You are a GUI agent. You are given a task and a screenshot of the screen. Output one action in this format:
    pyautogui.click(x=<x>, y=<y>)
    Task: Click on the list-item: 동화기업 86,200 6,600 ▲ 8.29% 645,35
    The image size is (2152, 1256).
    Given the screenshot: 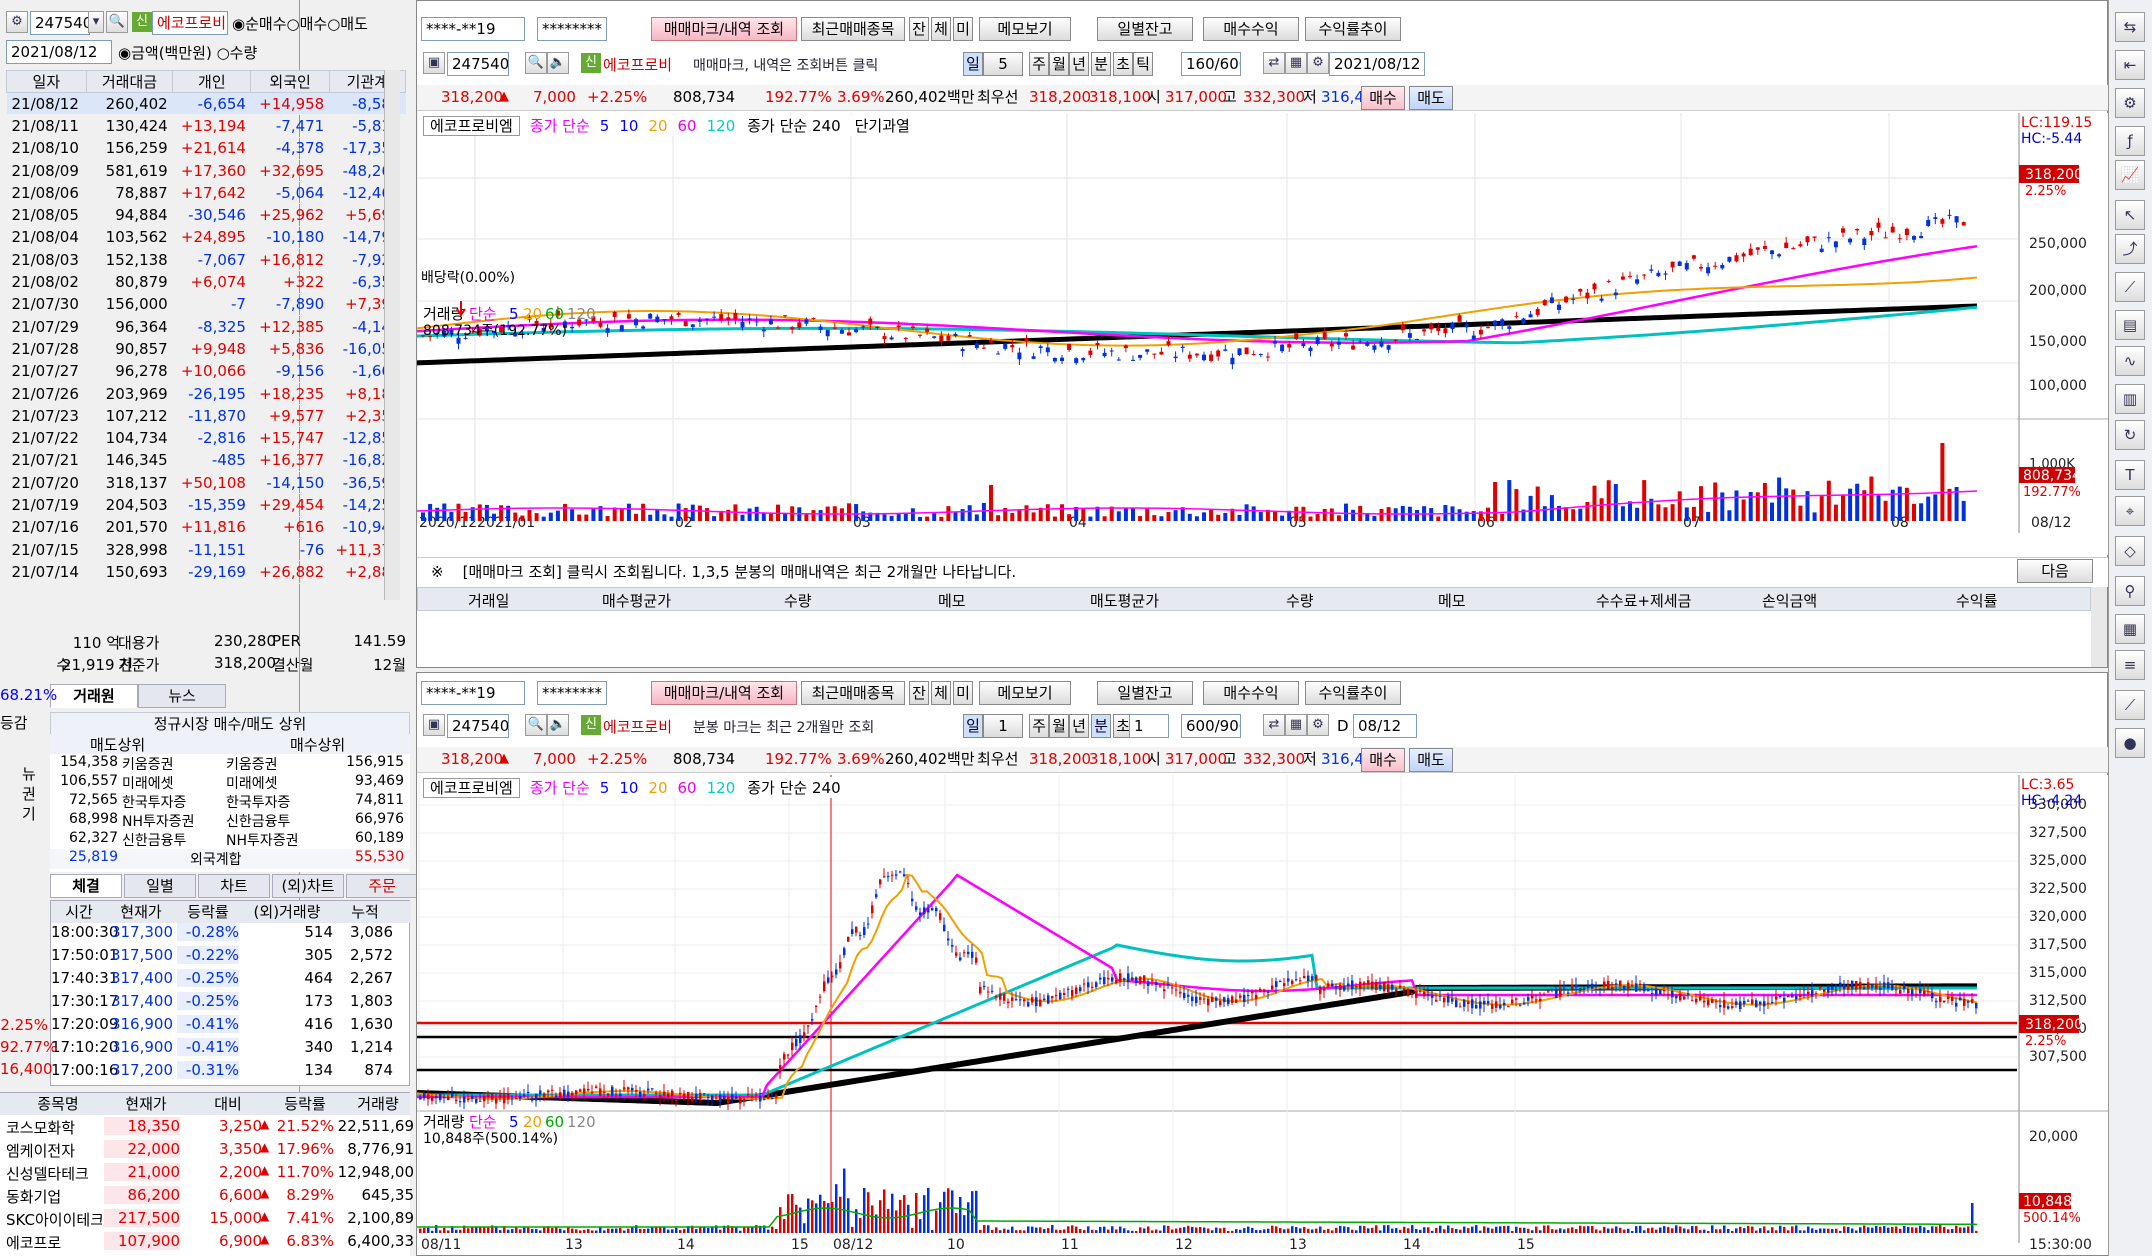 What is the action you would take?
    pyautogui.click(x=207, y=1197)
    